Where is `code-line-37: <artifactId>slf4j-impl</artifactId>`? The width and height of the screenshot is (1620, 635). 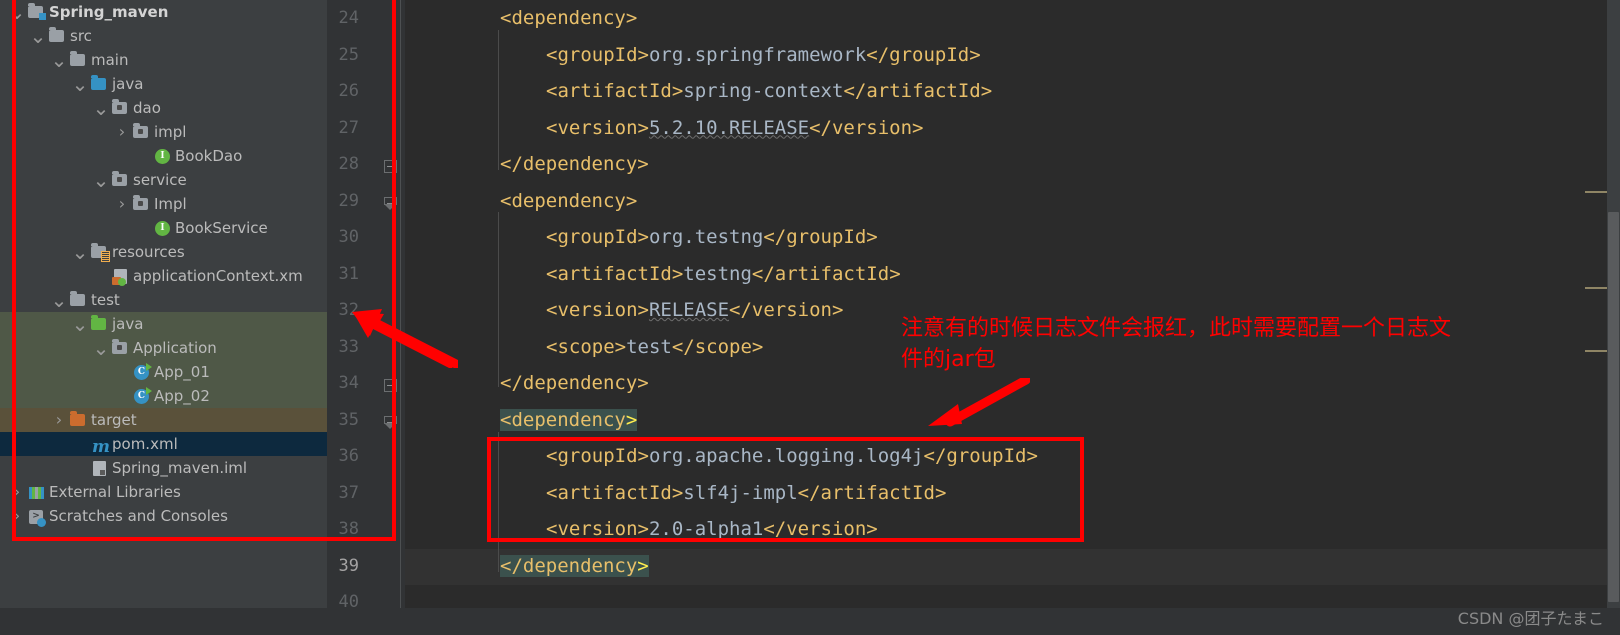
code-line-37: <artifactId>slf4j-impl</artifactId> is located at coordinates (675, 493).